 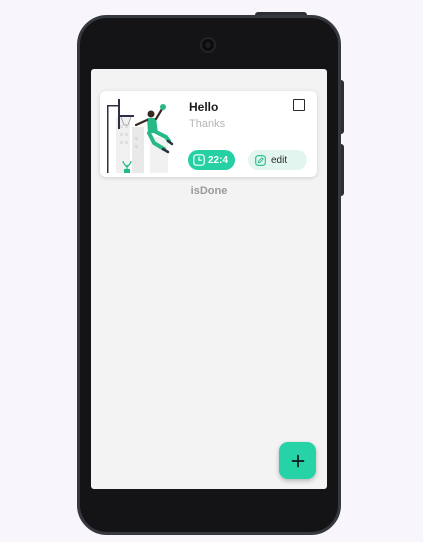 What do you see at coordinates (199, 160) in the screenshot?
I see `clock-icon` at bounding box center [199, 160].